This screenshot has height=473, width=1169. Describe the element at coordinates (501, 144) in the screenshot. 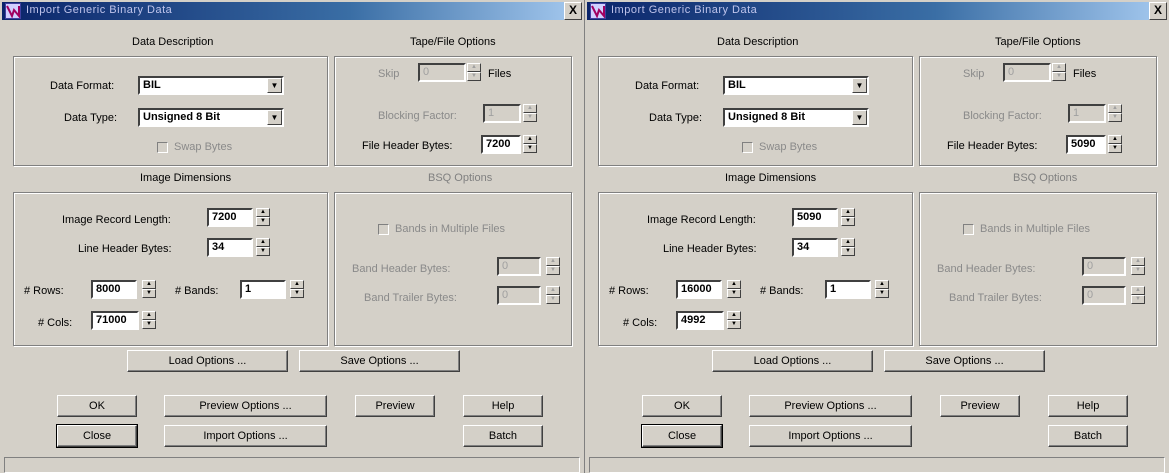

I see `file-header-bytes-input: 7200` at that location.